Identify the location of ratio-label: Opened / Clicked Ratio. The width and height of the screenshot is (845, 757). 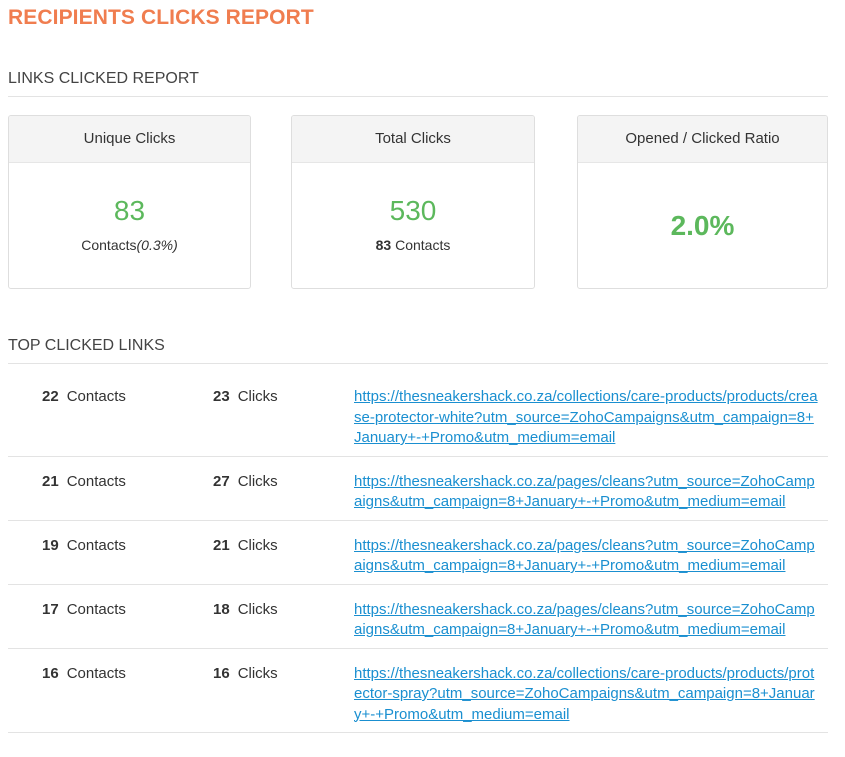
(702, 139).